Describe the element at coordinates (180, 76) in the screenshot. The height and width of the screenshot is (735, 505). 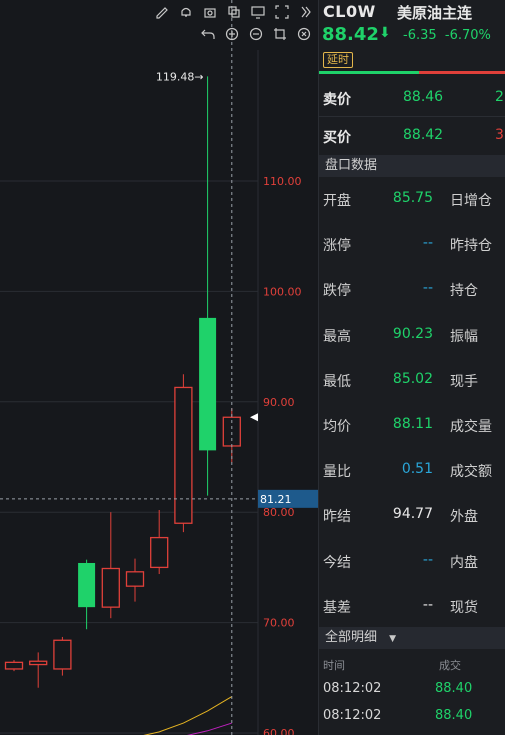
I see `high-marker-label: 119.48→` at that location.